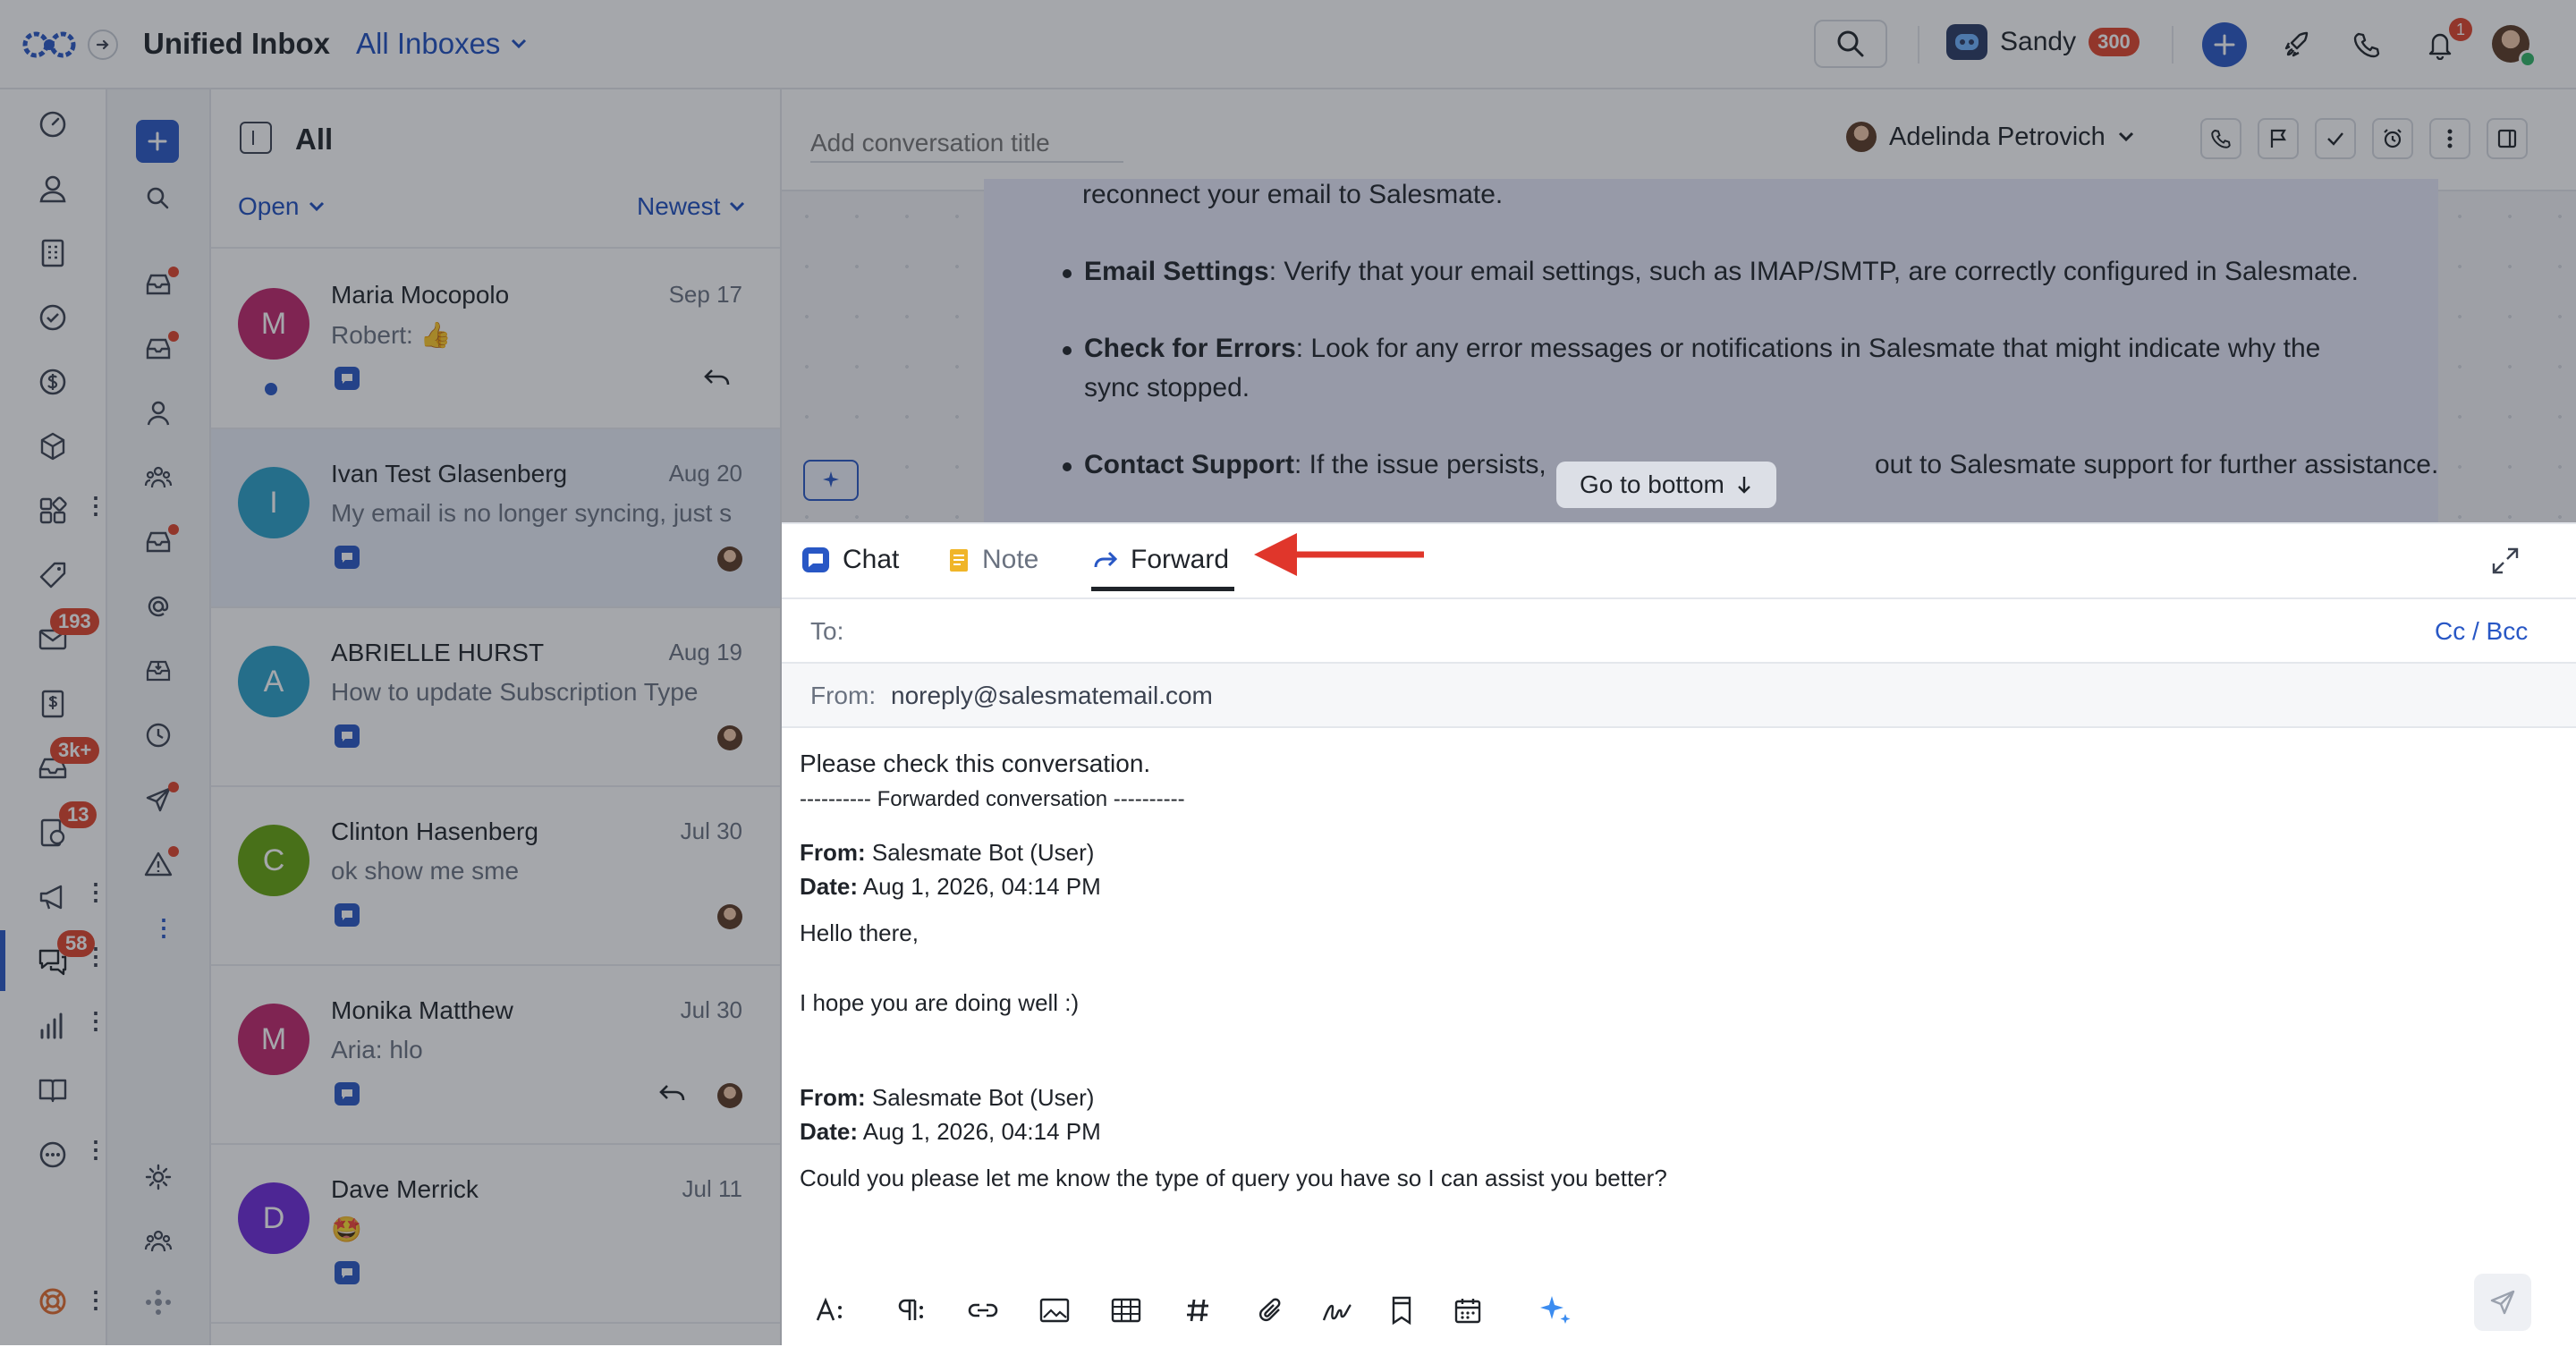 This screenshot has height=1347, width=2576. I want to click on to-label: To:, so click(827, 631).